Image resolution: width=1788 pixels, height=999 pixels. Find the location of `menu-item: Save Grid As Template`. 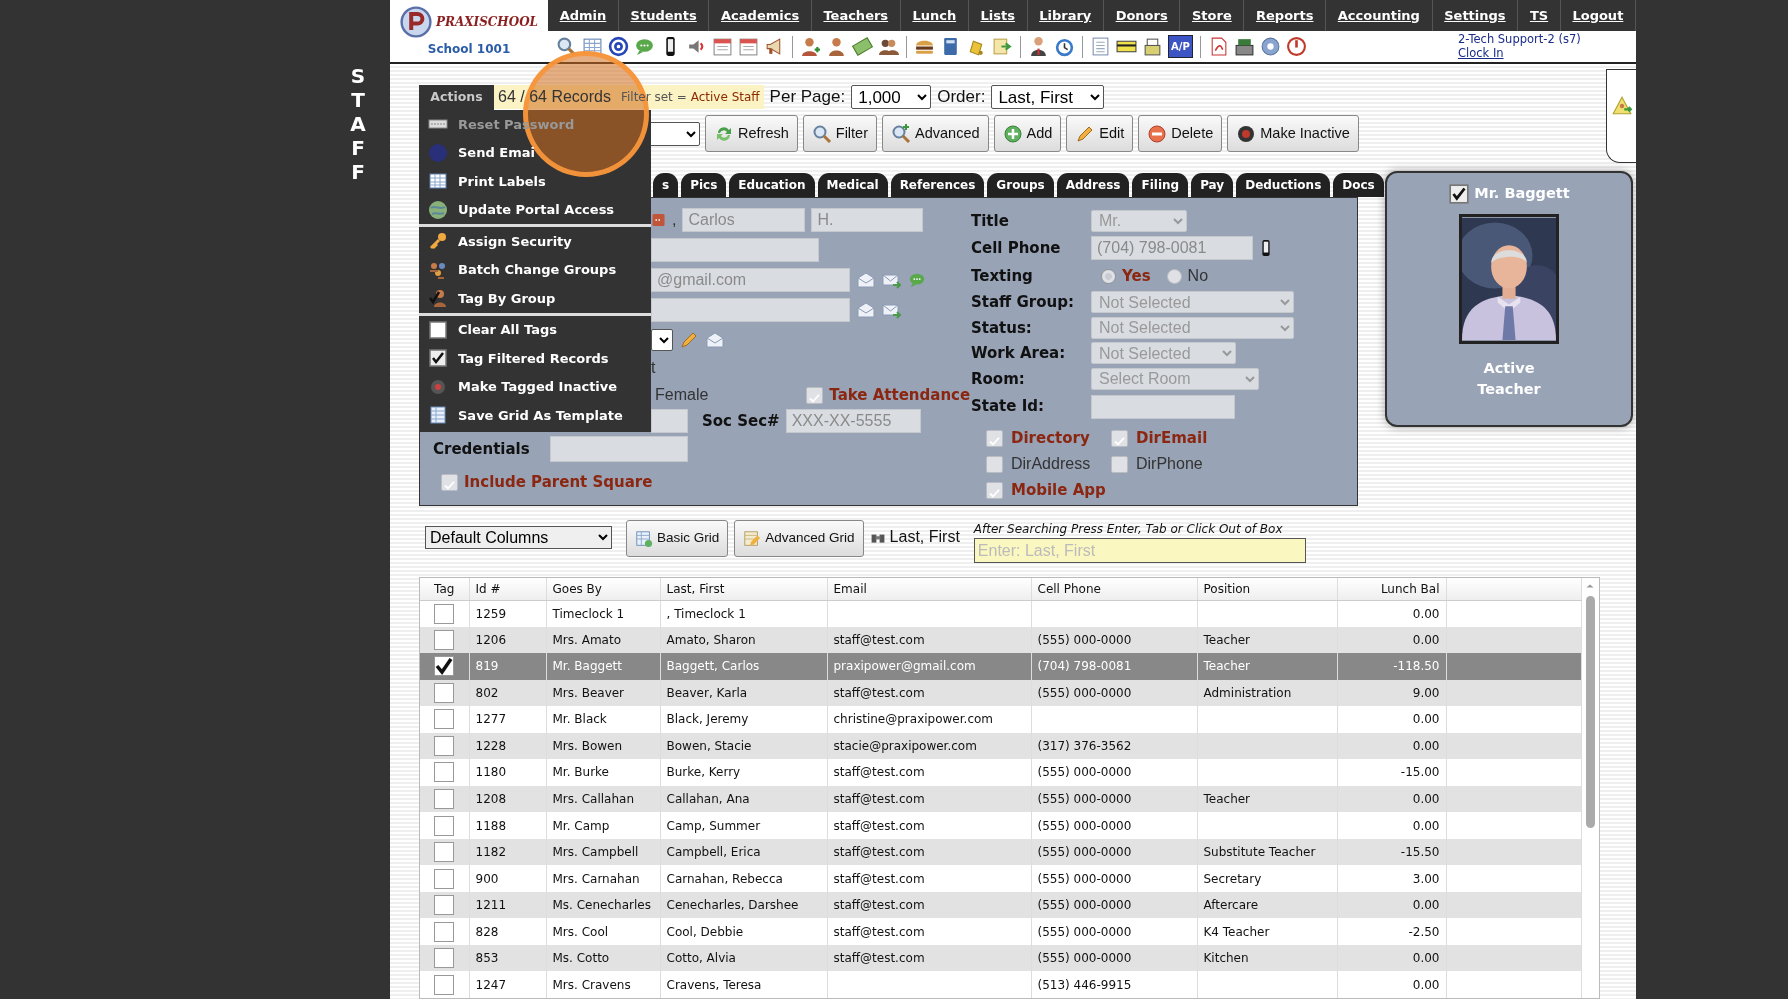

menu-item: Save Grid As Template is located at coordinates (535, 415).